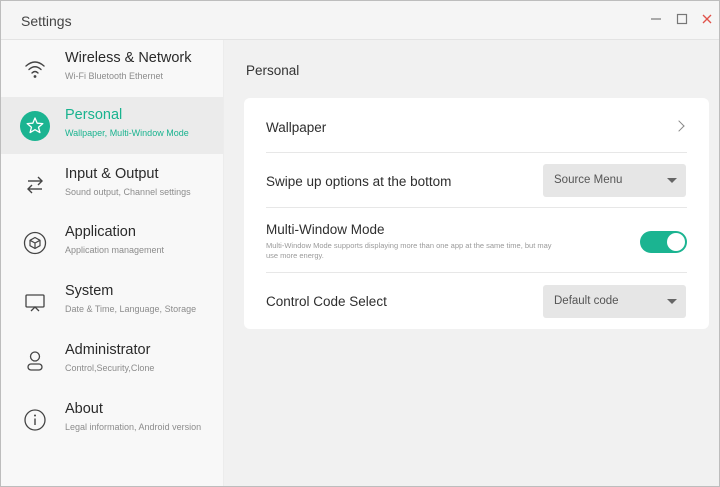 This screenshot has width=720, height=487. What do you see at coordinates (679, 126) in the screenshot?
I see `chevron-right-icon` at bounding box center [679, 126].